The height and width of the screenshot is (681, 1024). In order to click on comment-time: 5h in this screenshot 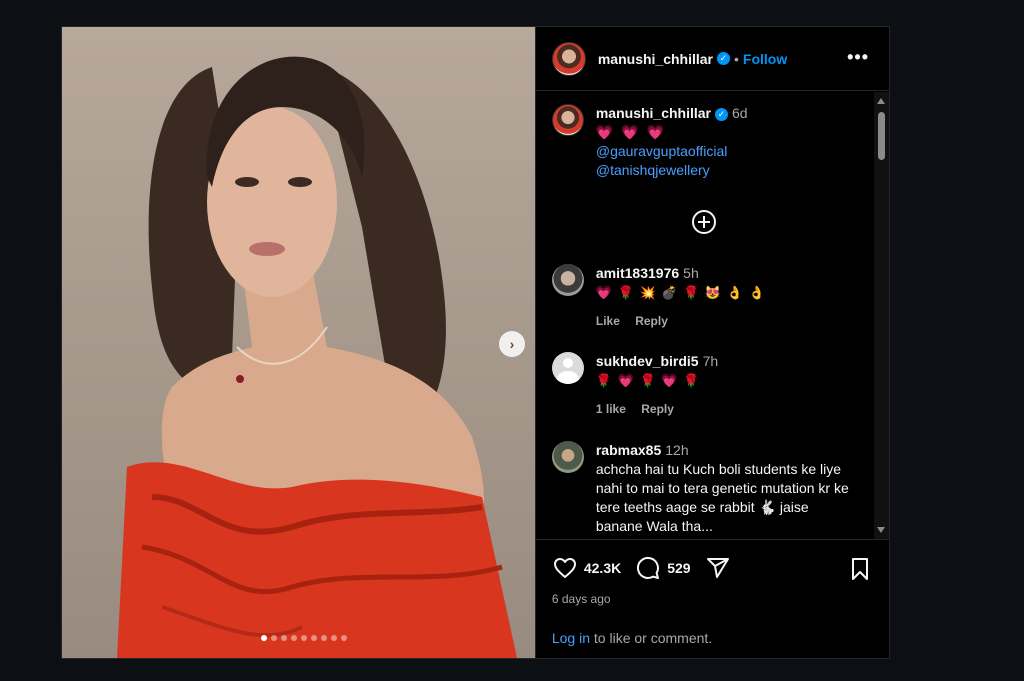, I will do `click(691, 273)`.